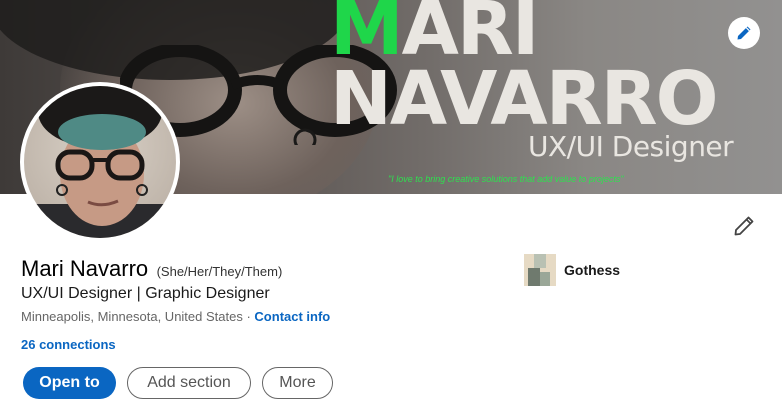 The height and width of the screenshot is (416, 782). I want to click on edit-intro-button, so click(744, 226).